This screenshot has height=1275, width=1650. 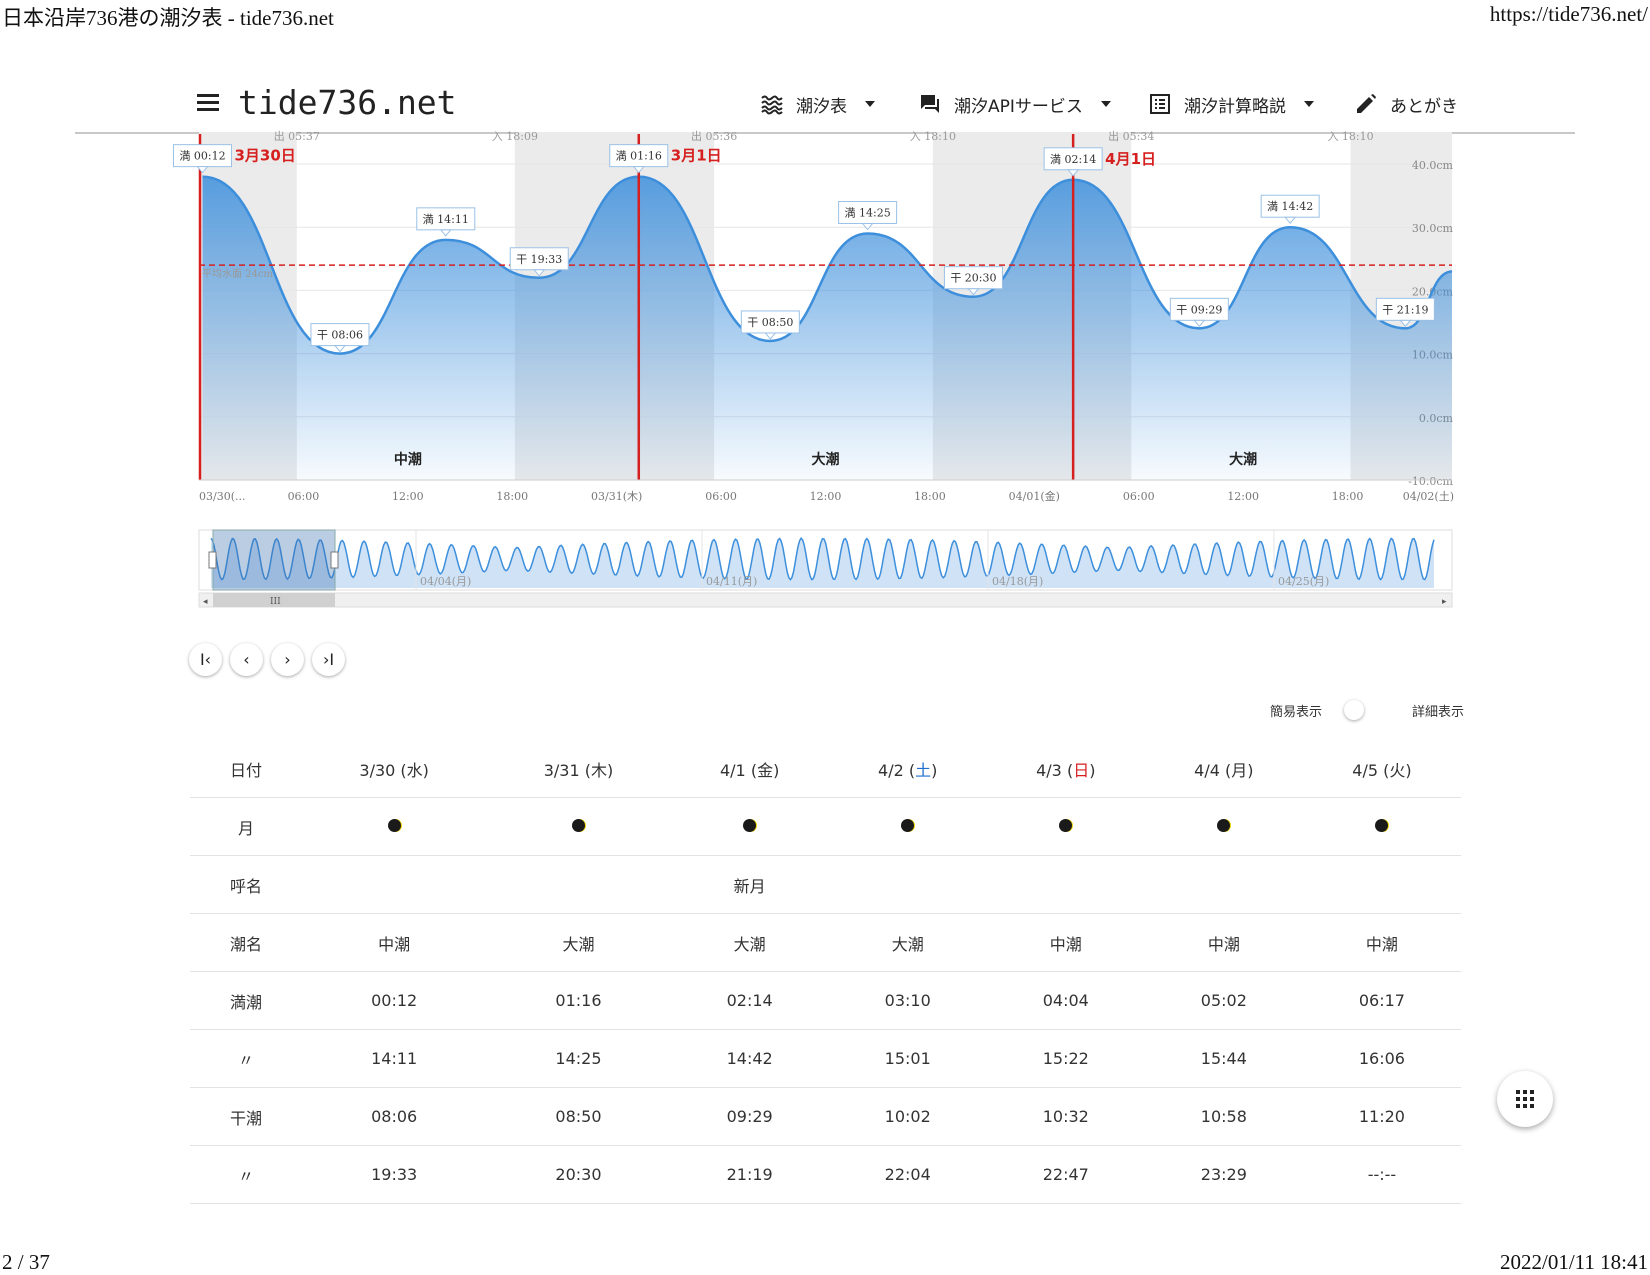 I want to click on y-tick-label: 40.0cm, so click(x=1433, y=165).